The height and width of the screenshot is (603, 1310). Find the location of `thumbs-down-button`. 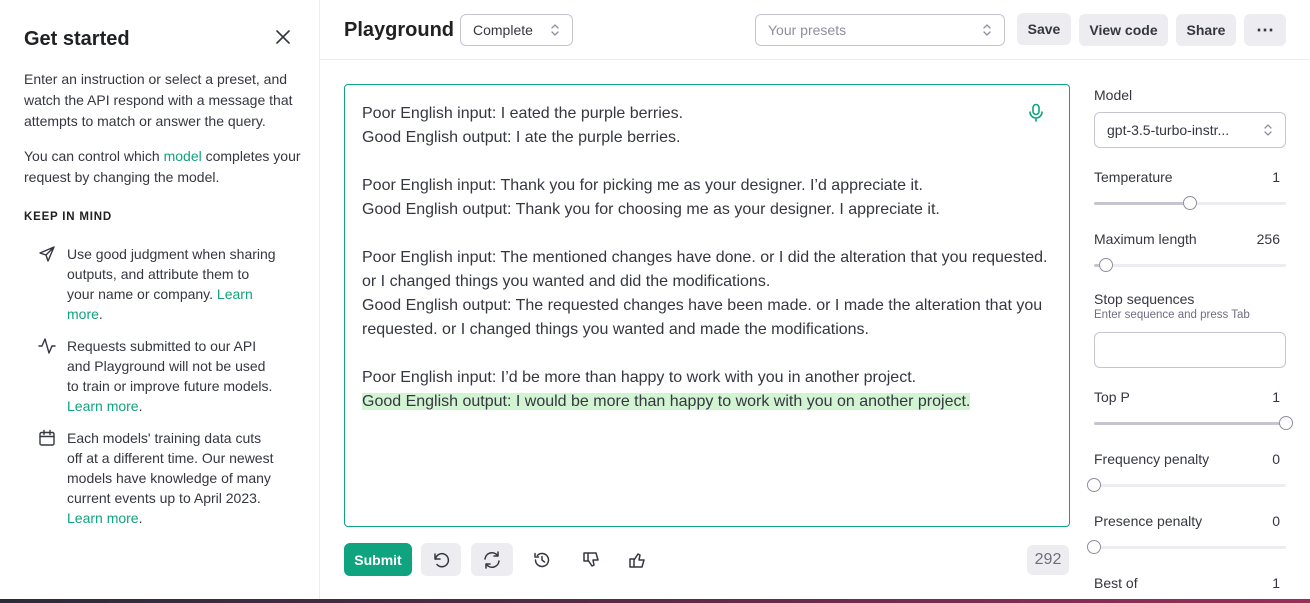

thumbs-down-button is located at coordinates (592, 559).